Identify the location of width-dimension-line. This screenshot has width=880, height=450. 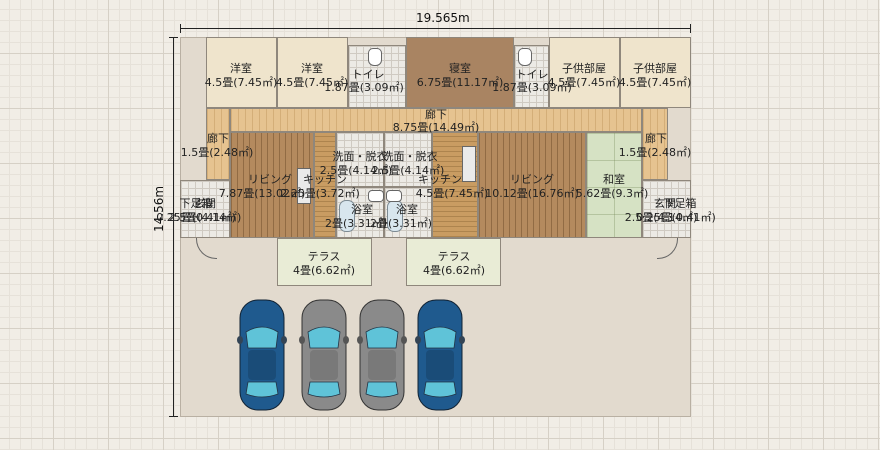
(435, 28).